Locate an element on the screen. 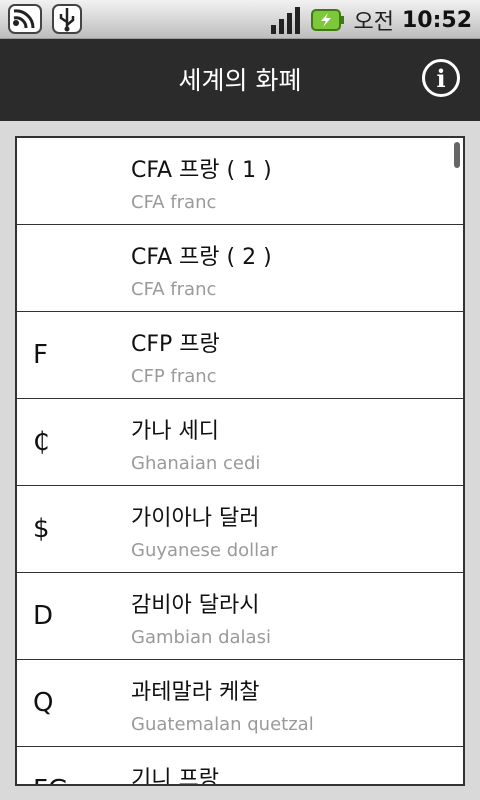  signal-icon is located at coordinates (286, 20).